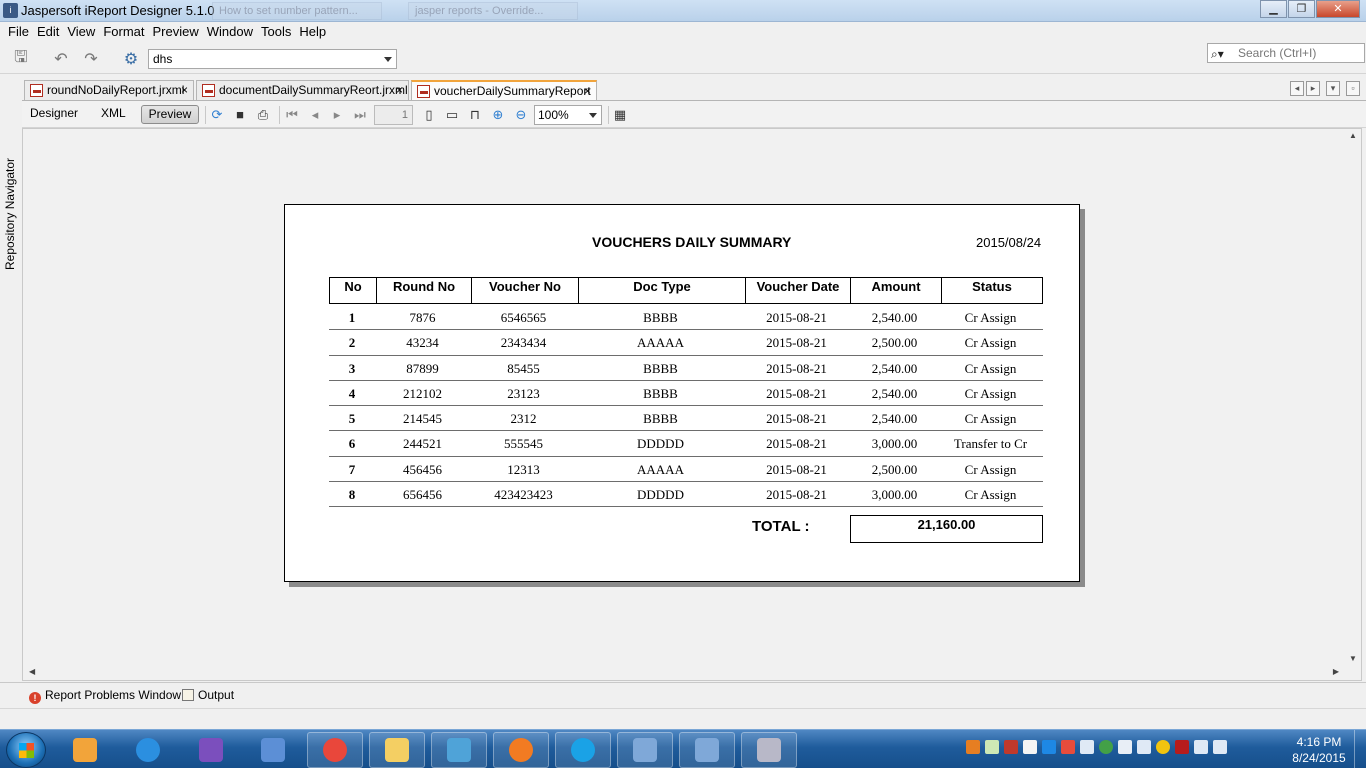 This screenshot has height=768, width=1366. What do you see at coordinates (312, 32) in the screenshot?
I see `menu-help: Help` at bounding box center [312, 32].